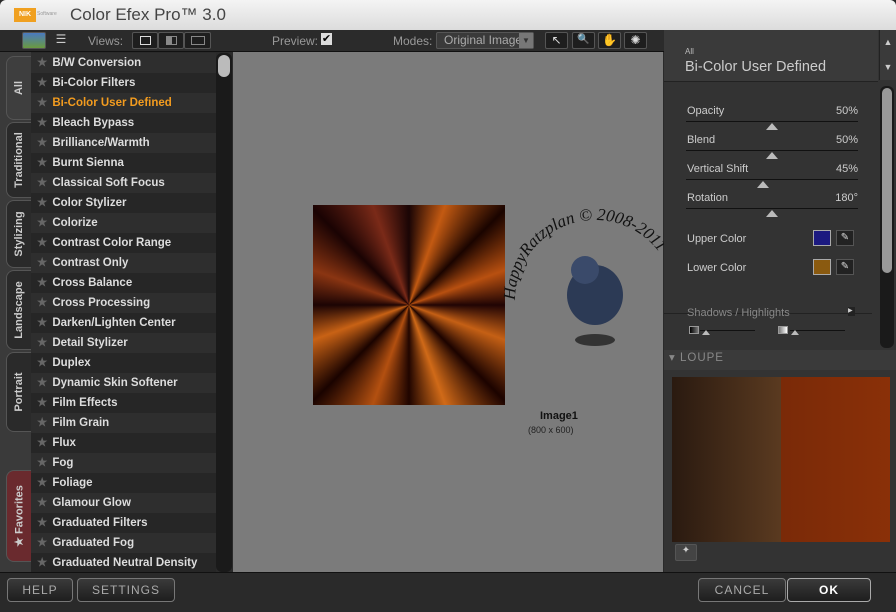  What do you see at coordinates (123, 143) in the screenshot?
I see `filter-item: ★ Brilliance/Warmth` at bounding box center [123, 143].